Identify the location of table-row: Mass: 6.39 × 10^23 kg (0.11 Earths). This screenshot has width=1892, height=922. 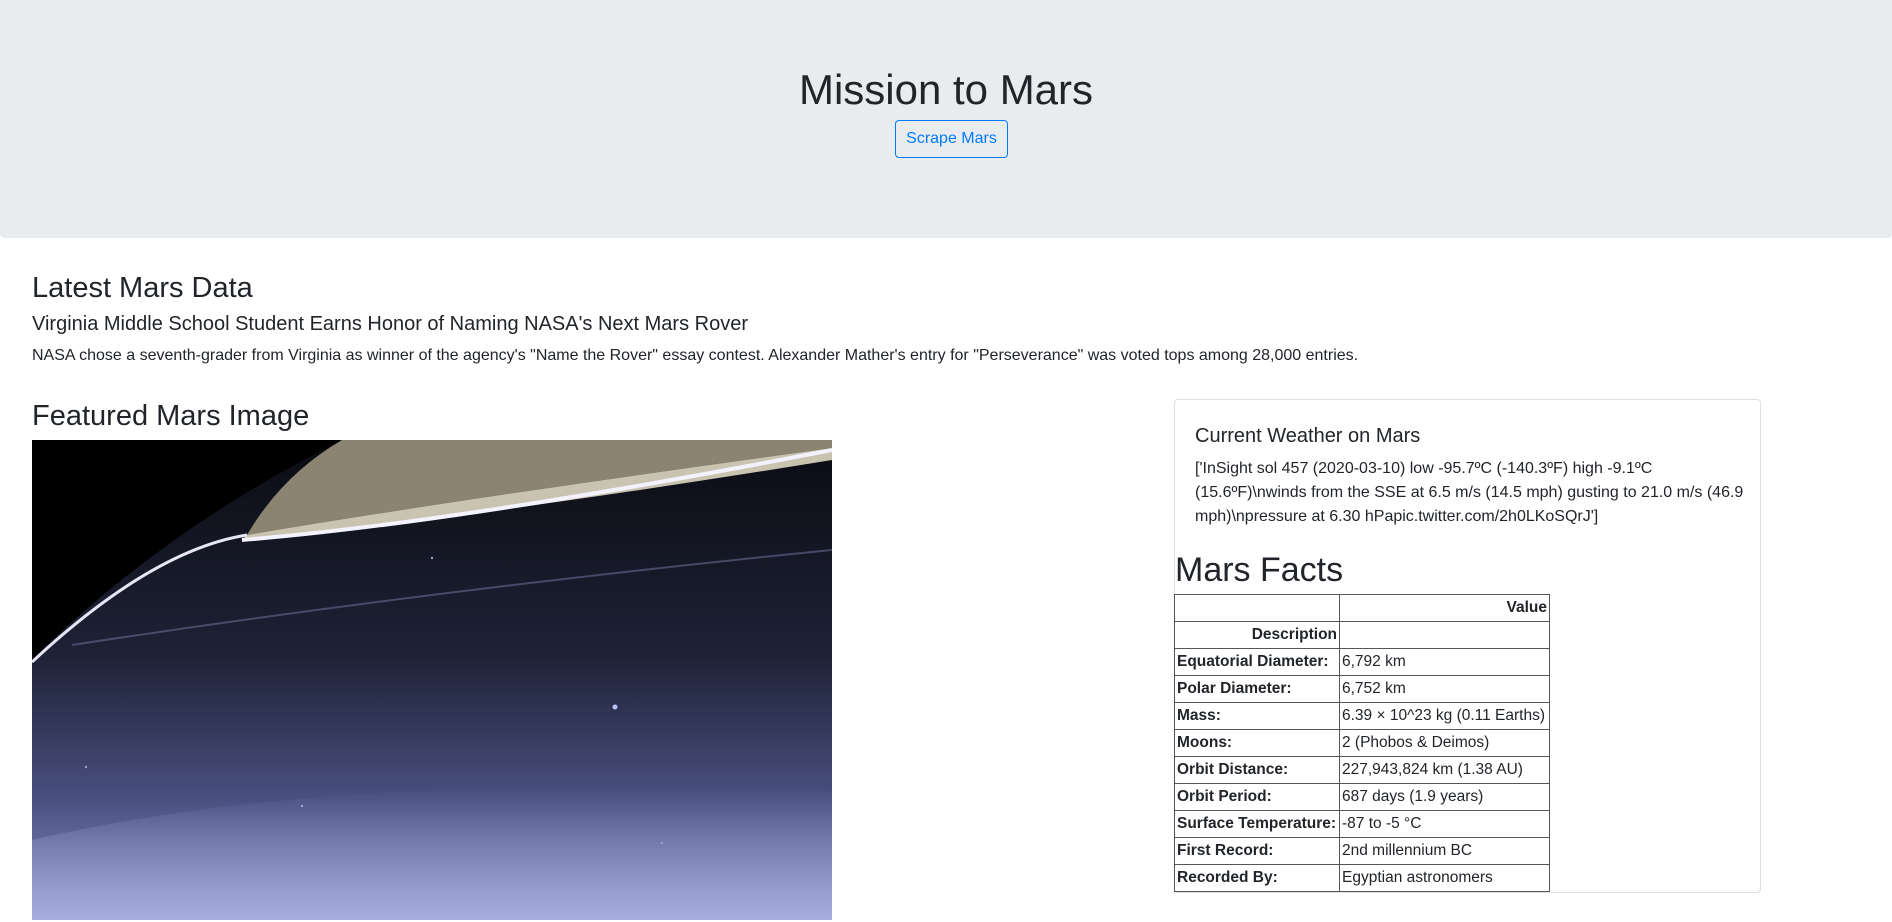
(1362, 716).